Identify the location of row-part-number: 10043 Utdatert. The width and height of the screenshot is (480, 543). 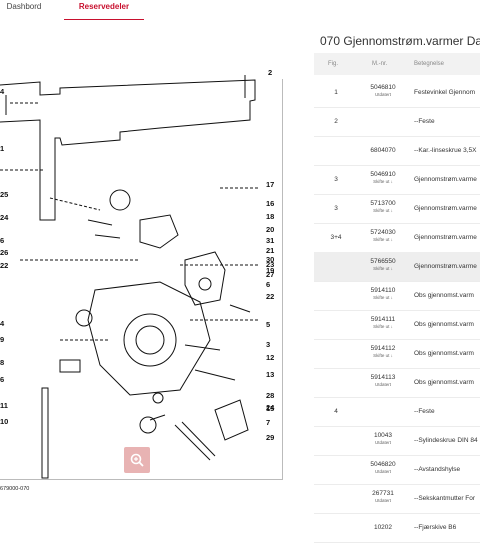
(383, 438).